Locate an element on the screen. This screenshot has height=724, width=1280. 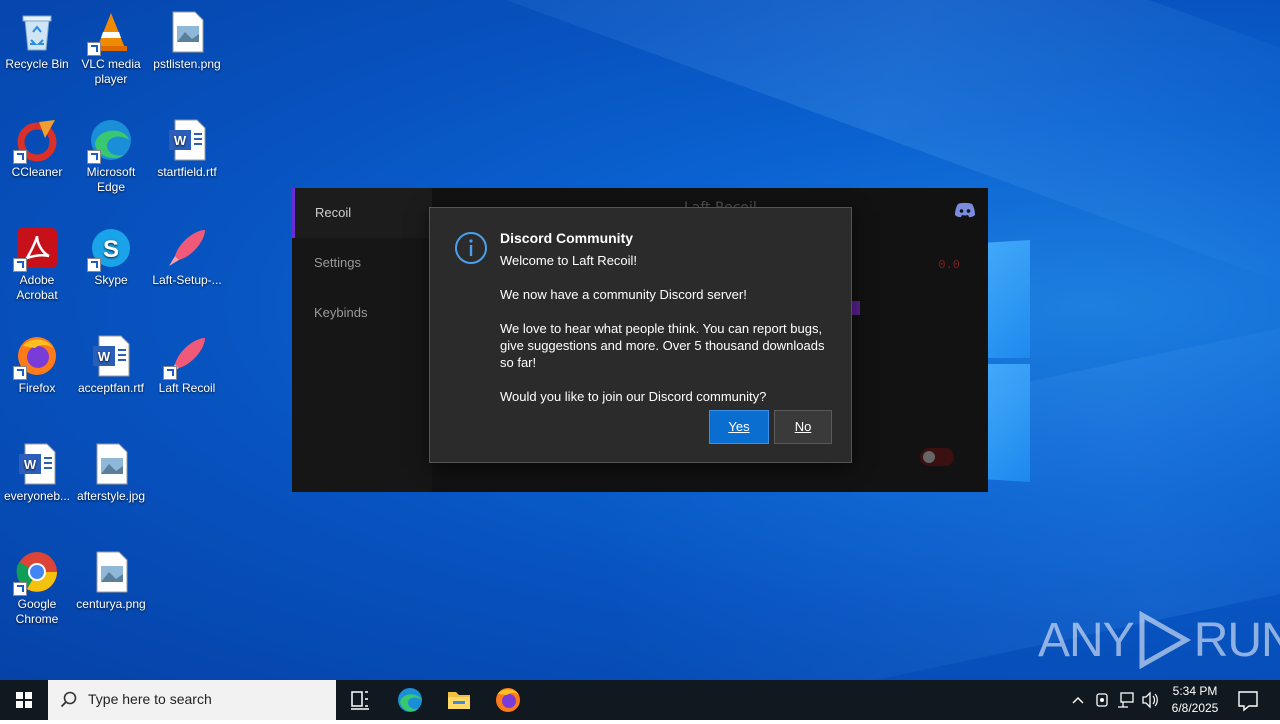
icon-label: centurya.png is located at coordinates (111, 604).